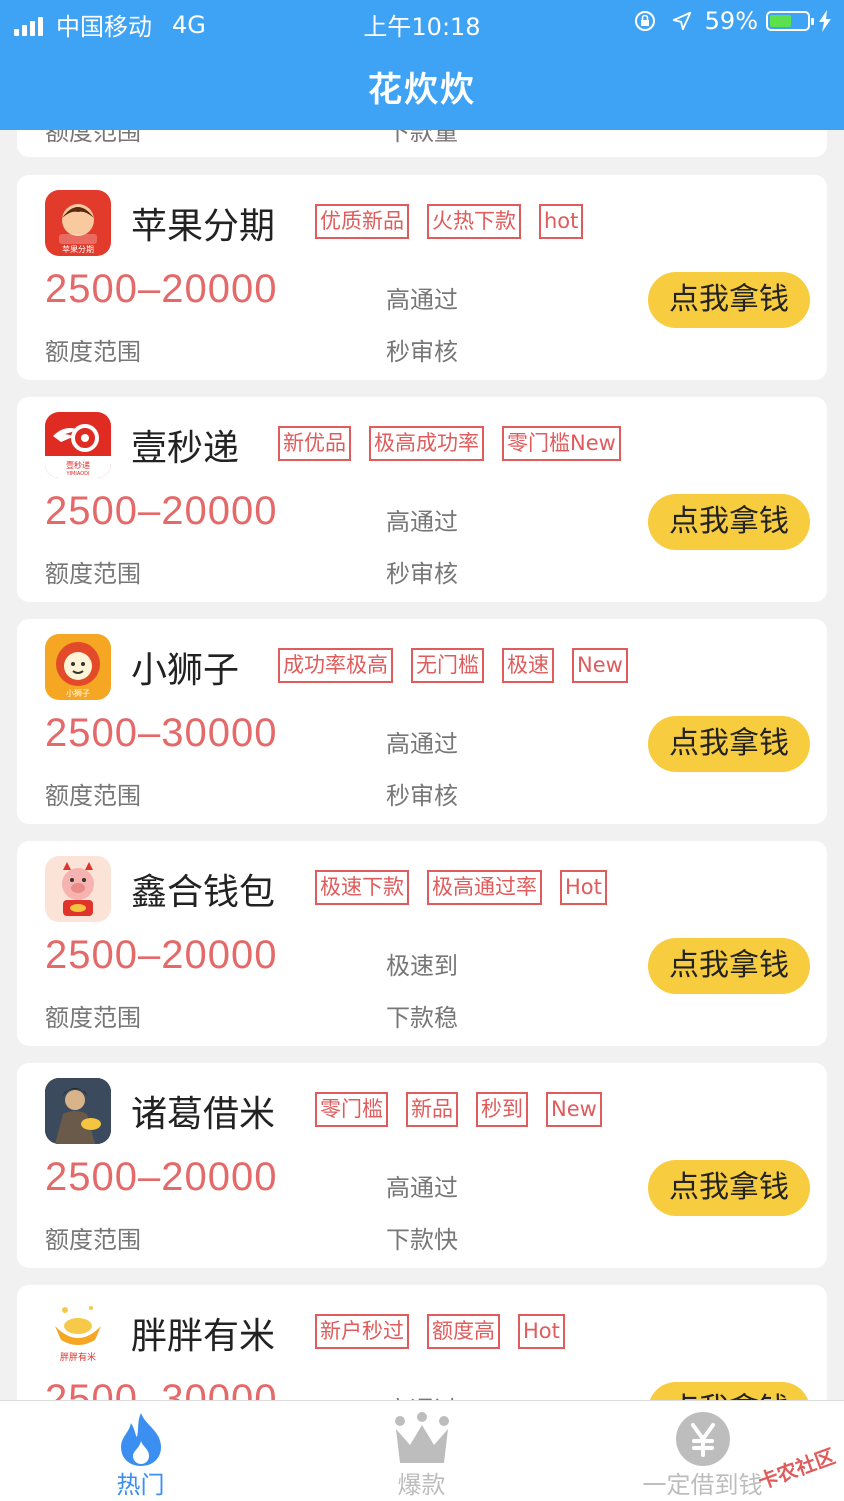  What do you see at coordinates (362, 887) in the screenshot?
I see `tag: 极速下款` at bounding box center [362, 887].